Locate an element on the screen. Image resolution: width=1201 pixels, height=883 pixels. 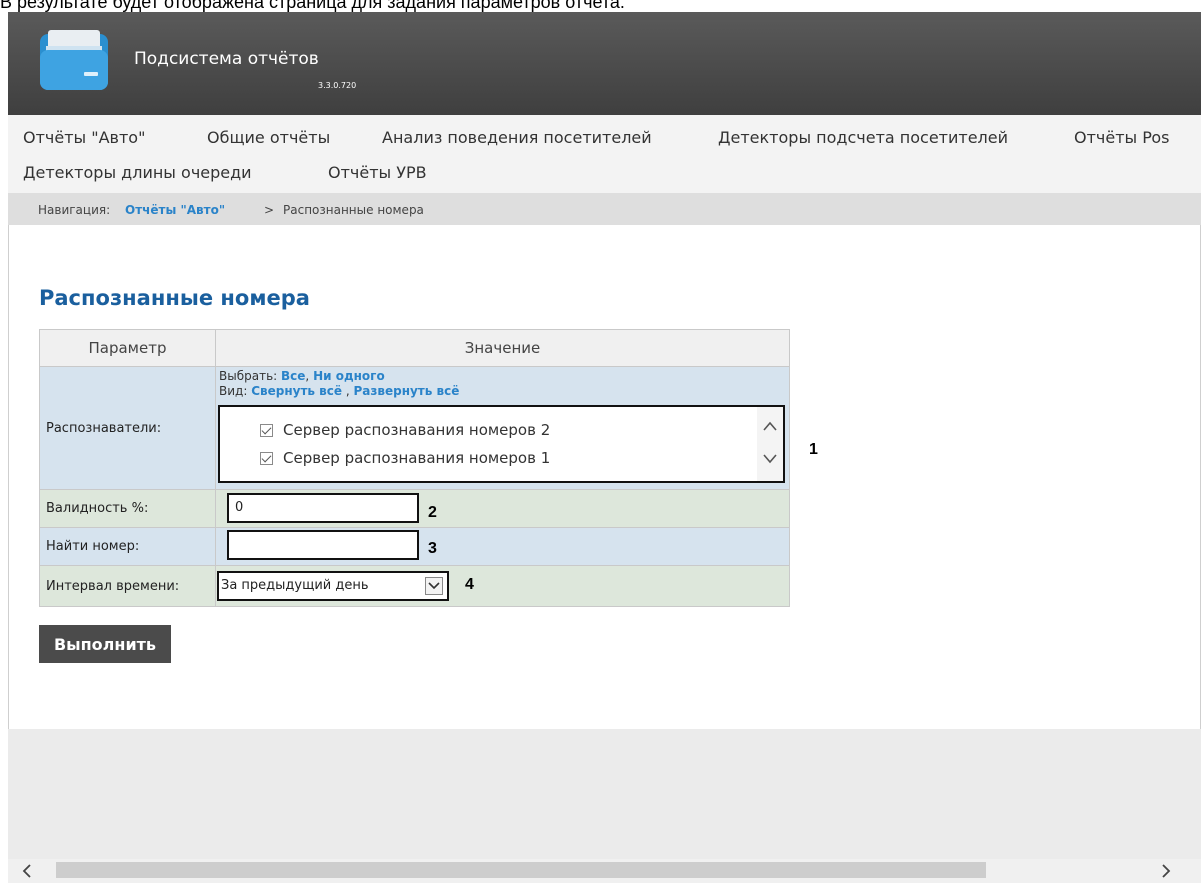
nav-item-visitor-behavior: Анализ поведения посетителей is located at coordinates (517, 137).